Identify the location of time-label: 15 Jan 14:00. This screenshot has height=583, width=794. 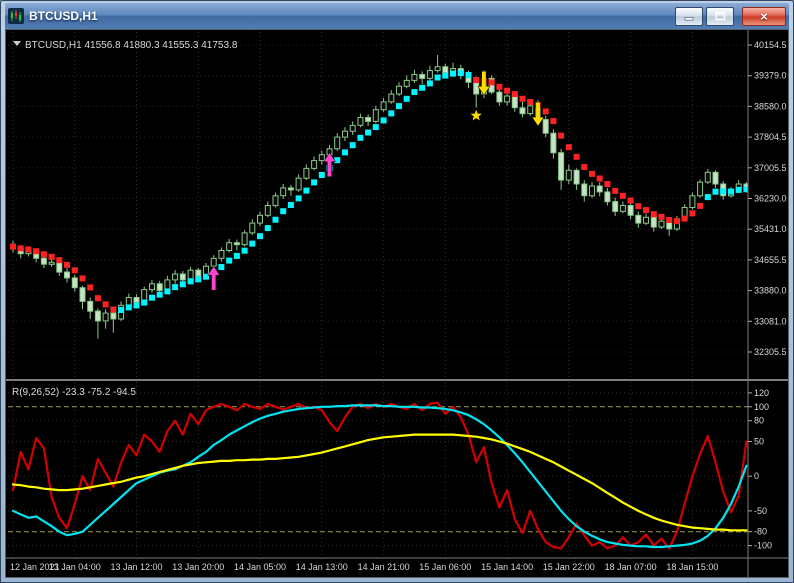
(507, 567).